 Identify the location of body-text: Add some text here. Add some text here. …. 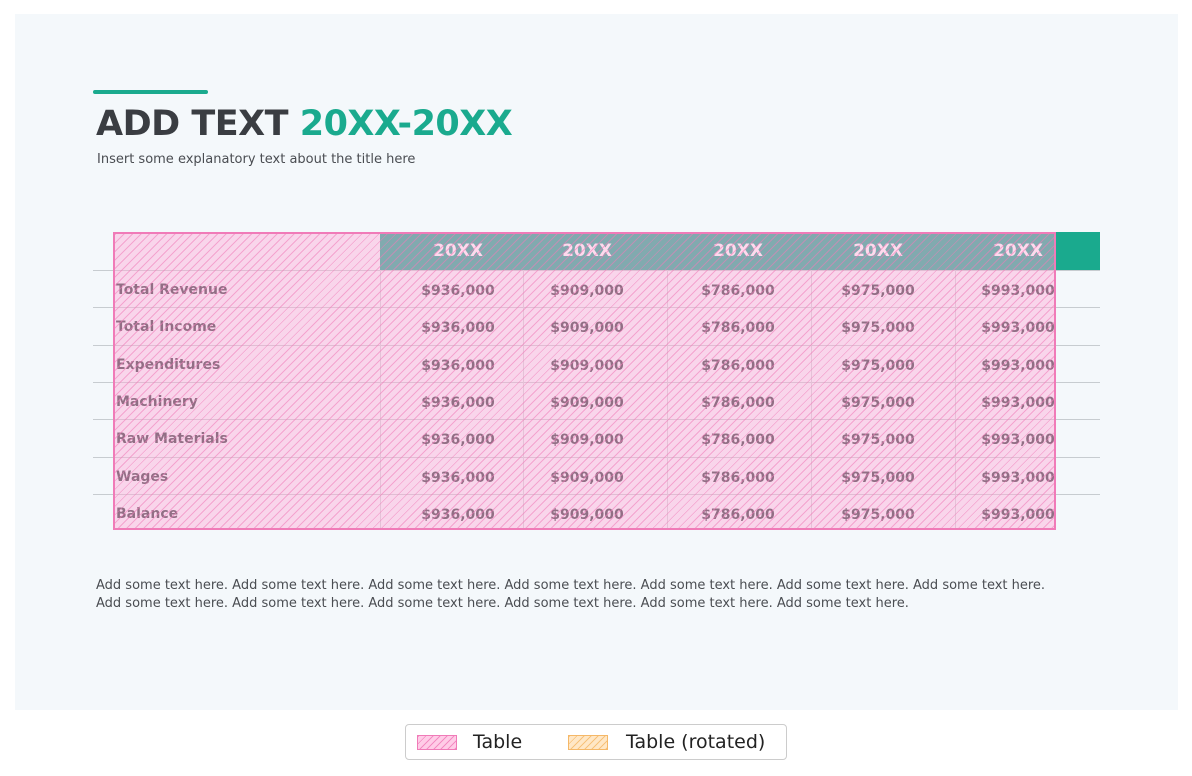
(601, 595).